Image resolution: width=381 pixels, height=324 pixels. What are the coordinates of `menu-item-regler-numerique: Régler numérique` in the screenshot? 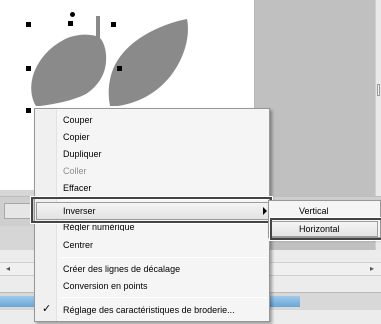 It's located at (99, 227).